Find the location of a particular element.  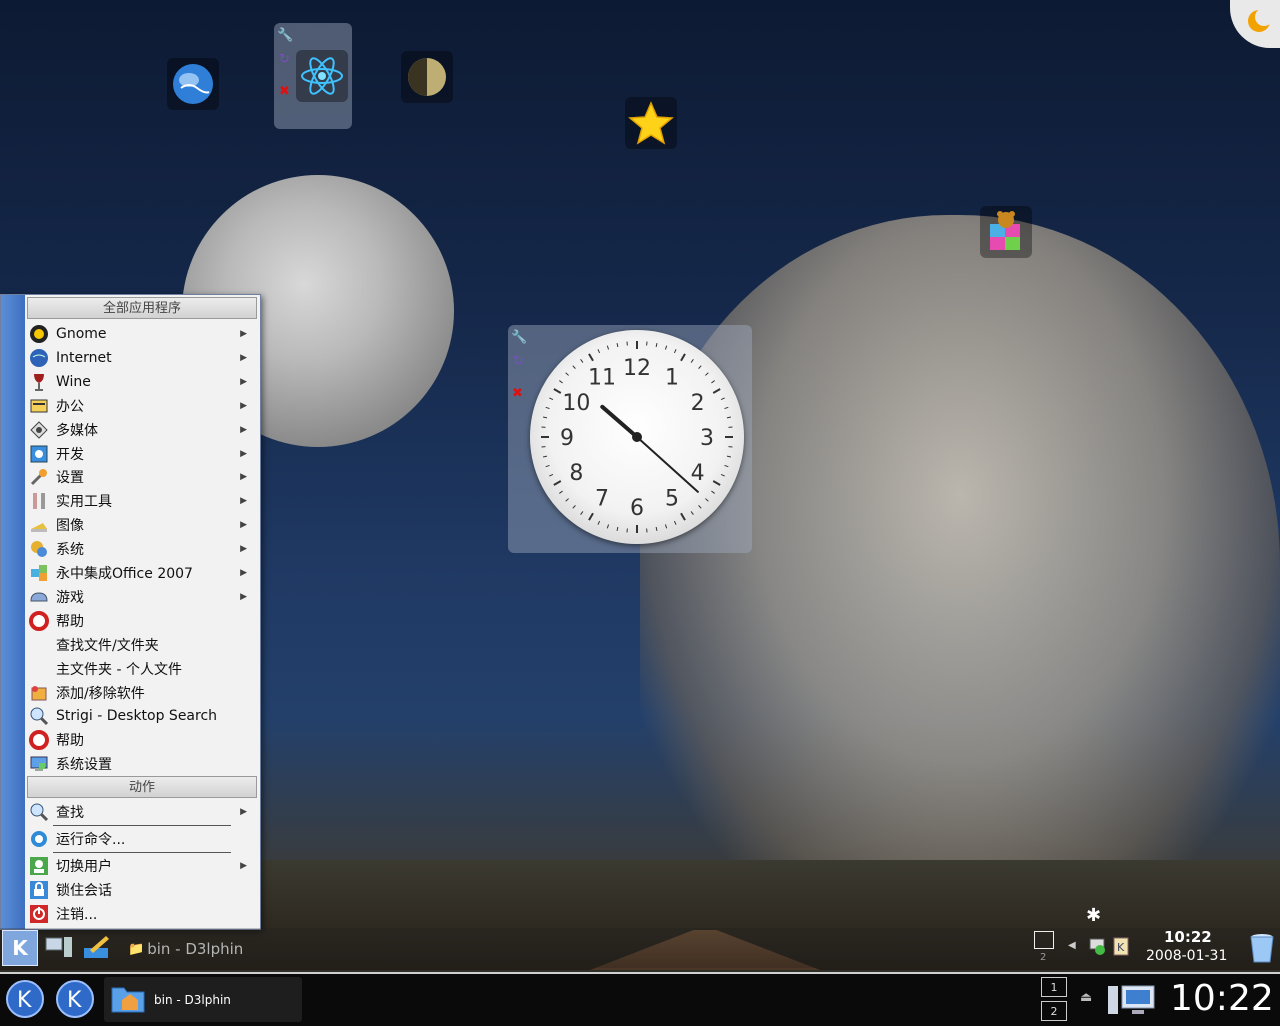

desktop-toolbox-icon is located at coordinates (1255, 24).